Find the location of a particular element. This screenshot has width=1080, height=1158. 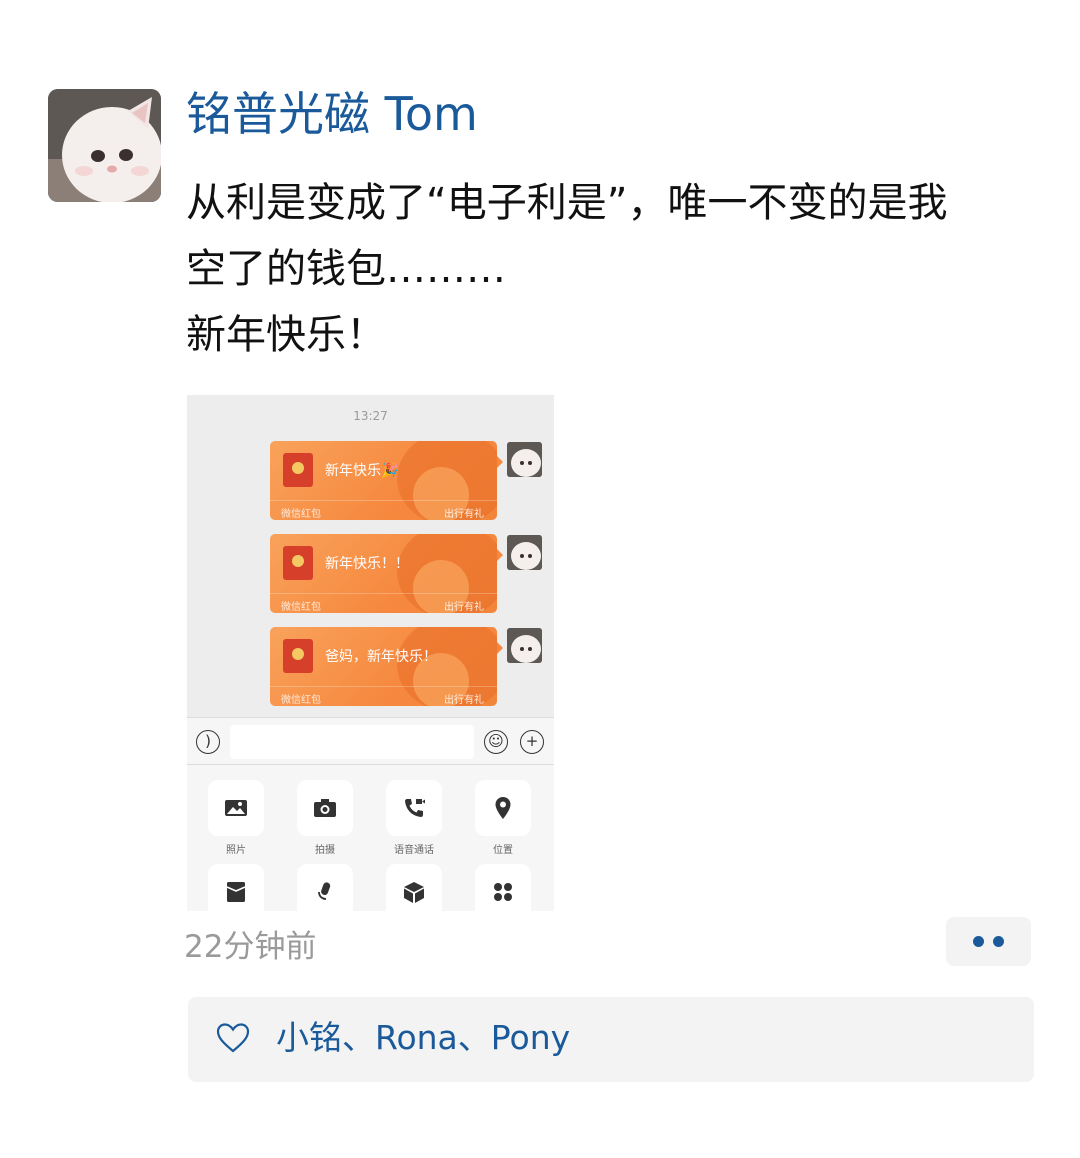

tool-label: 照片 is located at coordinates (236, 850).